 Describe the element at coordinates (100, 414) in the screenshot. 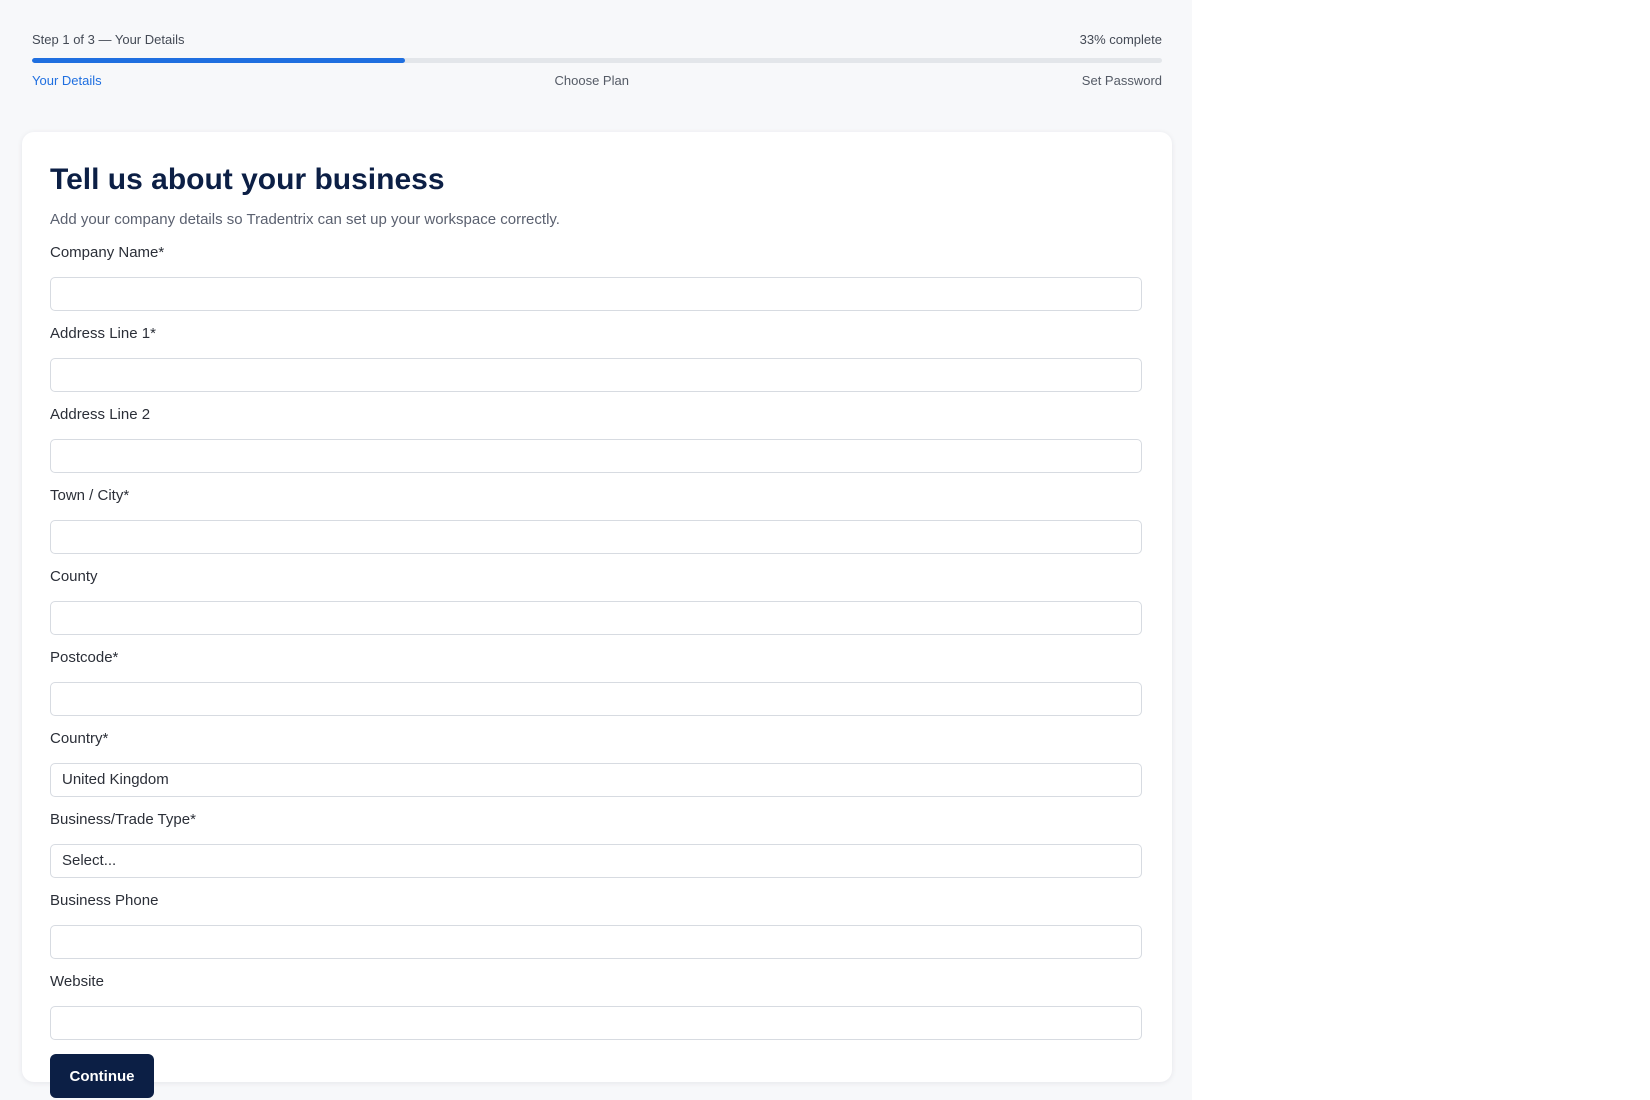

I see `address-line-2-label: Address Line 2` at that location.